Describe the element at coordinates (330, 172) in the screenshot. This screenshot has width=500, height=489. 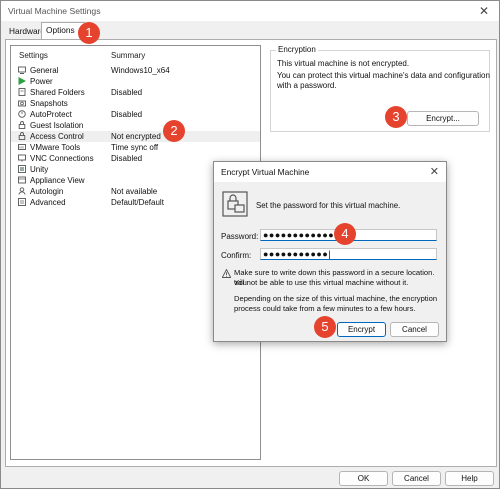
I see `dialog-title-bar: Encrypt Virtual Machine ✕` at that location.